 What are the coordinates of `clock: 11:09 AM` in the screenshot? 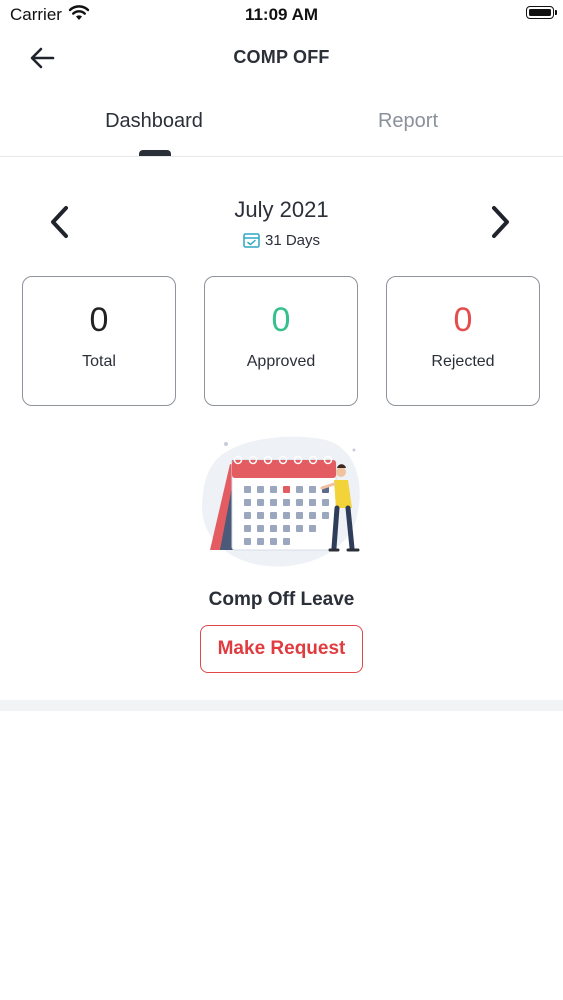 It's located at (281, 14).